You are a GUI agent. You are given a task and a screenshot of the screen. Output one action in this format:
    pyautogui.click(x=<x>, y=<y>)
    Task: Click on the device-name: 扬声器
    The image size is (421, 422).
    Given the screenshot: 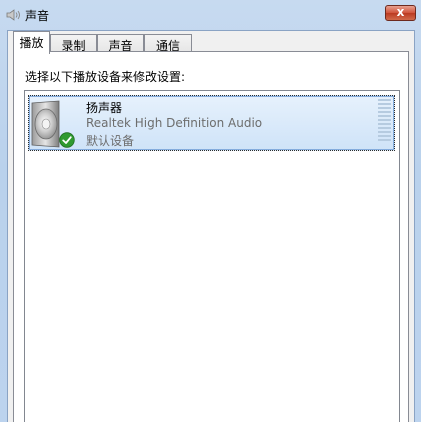 What is the action you would take?
    pyautogui.click(x=104, y=108)
    